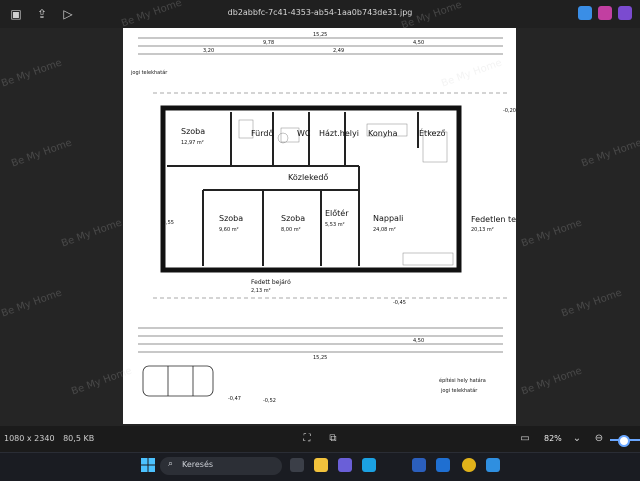 This screenshot has height=481, width=640. Describe the element at coordinates (307, 439) in the screenshot. I see `fit-icon: ⛶` at that location.